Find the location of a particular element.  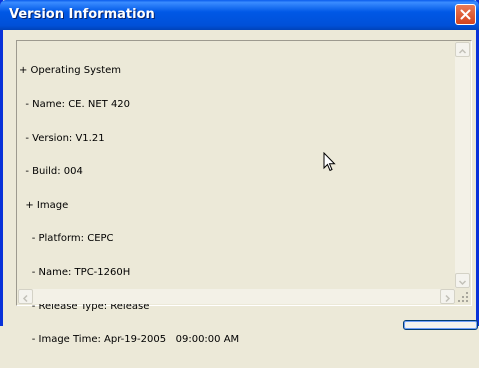

tree-line-build: - Build: 004 is located at coordinates (51, 172).